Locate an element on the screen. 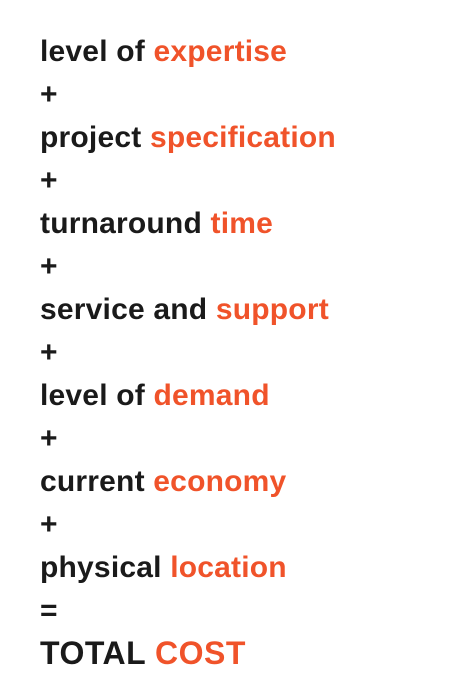  factor-line: physical location is located at coordinates (245, 567).